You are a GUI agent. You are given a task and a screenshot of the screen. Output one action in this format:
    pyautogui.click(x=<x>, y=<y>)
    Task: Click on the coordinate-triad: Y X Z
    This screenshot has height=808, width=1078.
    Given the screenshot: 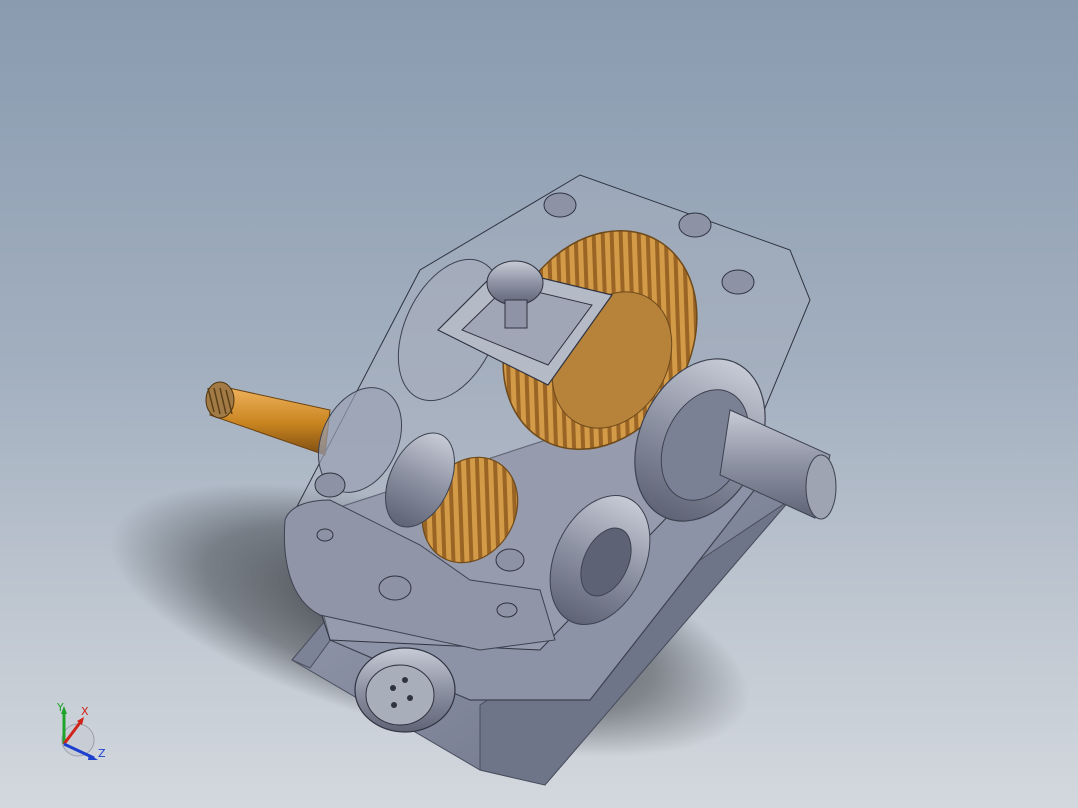 What is the action you would take?
    pyautogui.click(x=82, y=732)
    